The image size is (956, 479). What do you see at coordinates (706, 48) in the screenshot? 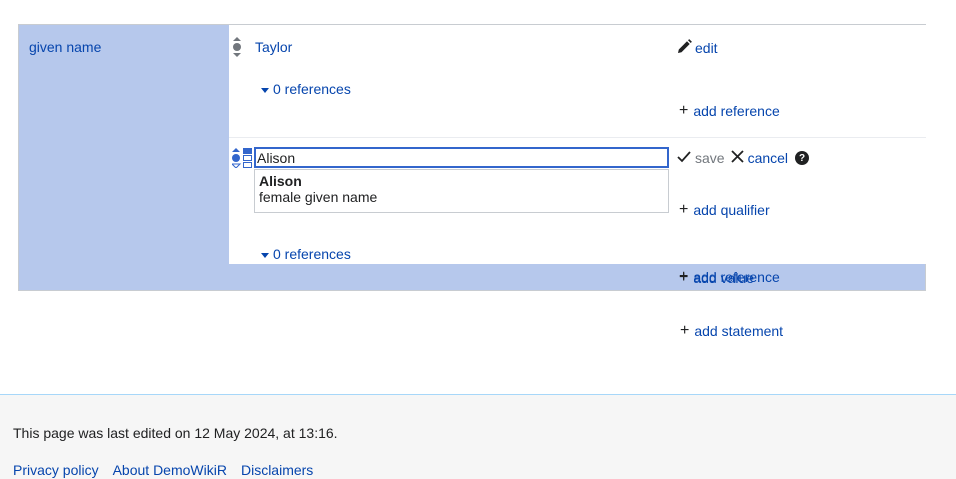
I see `edit-button: edit` at bounding box center [706, 48].